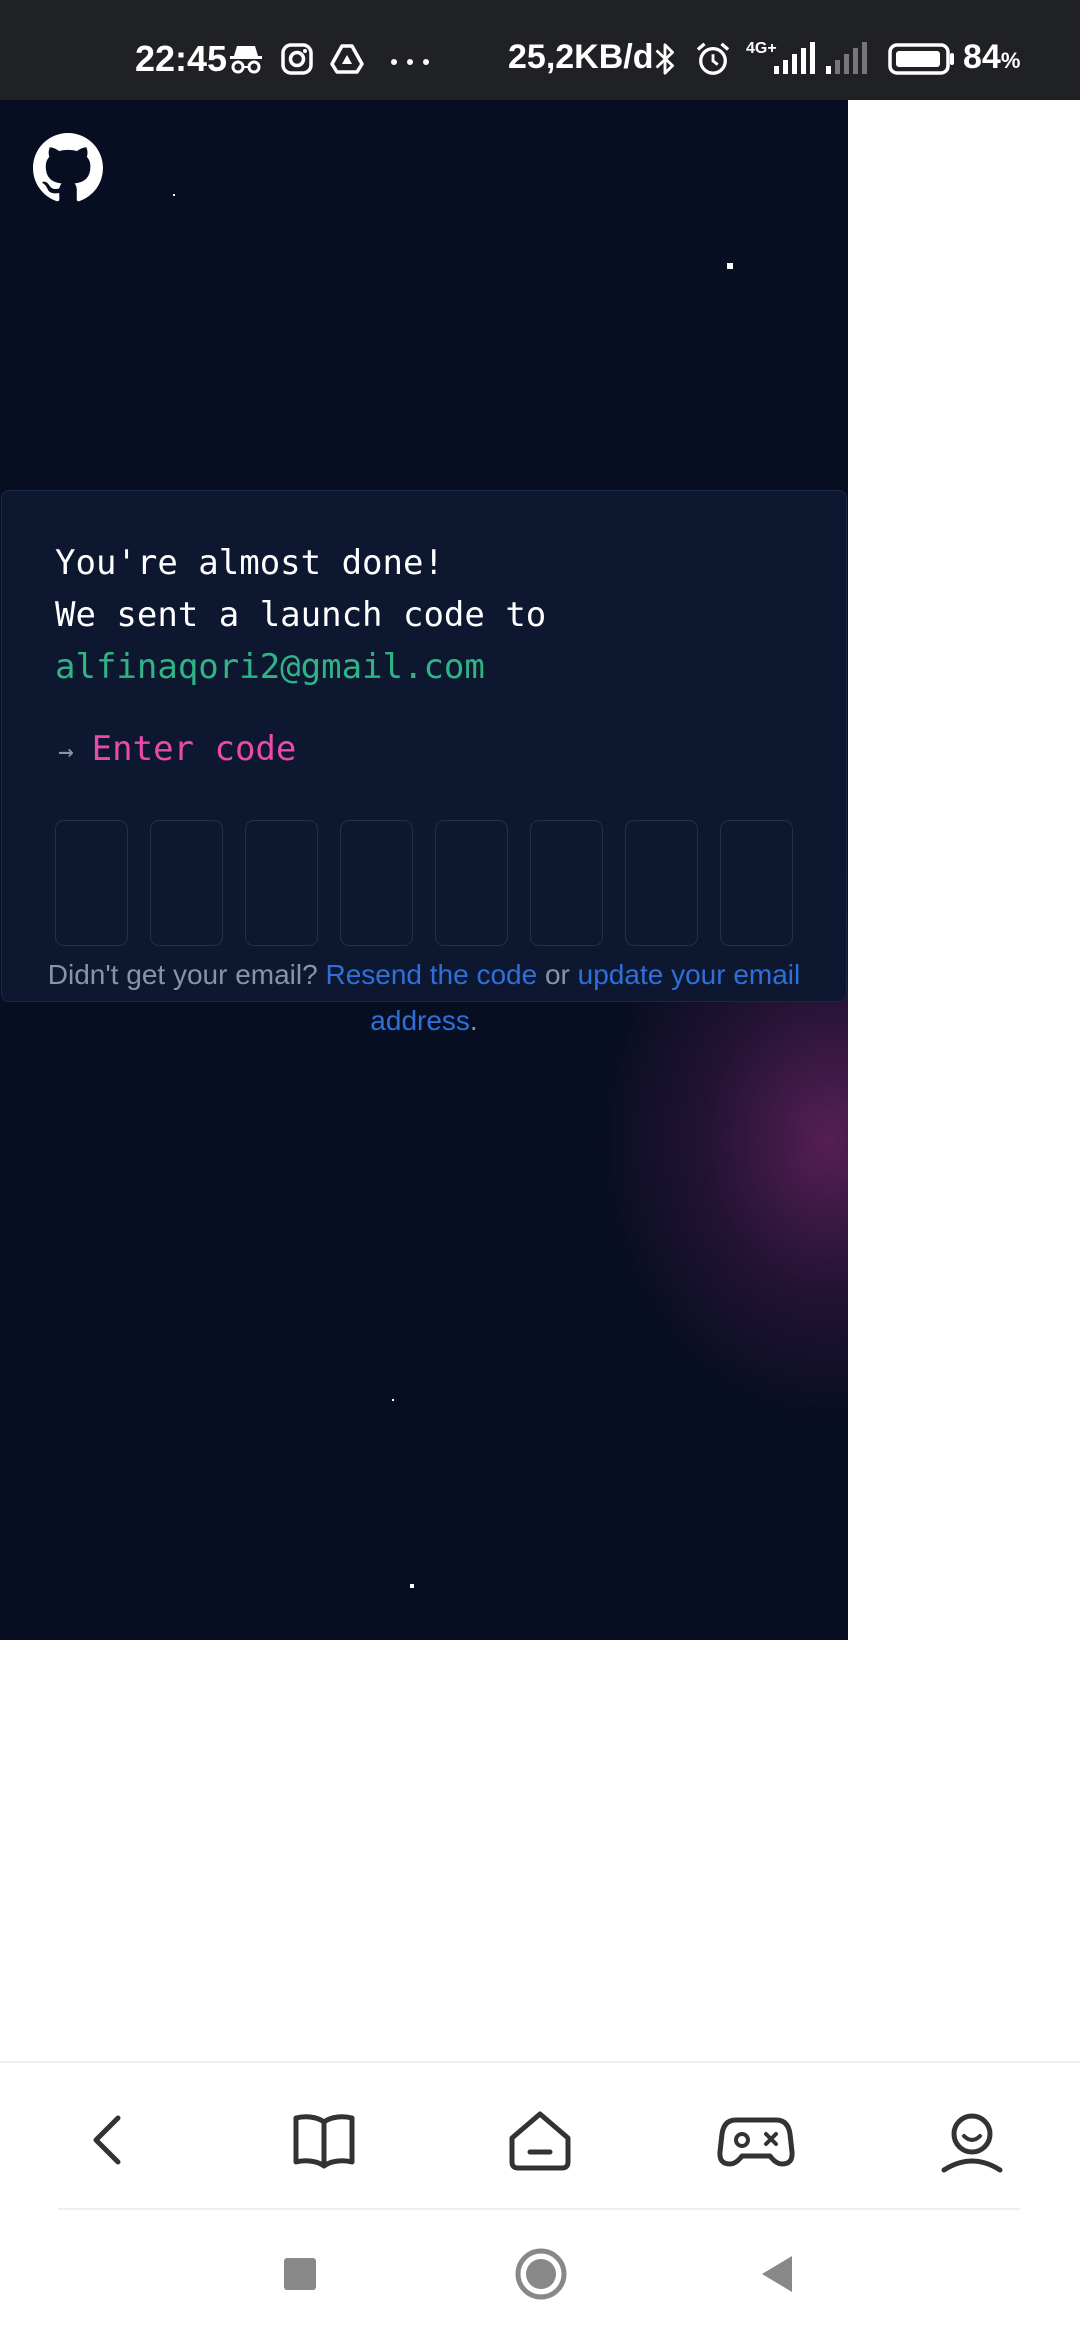 This screenshot has height=2340, width=1080. Describe the element at coordinates (581, 57) in the screenshot. I see `network-speed: 25,2KB/d` at that location.